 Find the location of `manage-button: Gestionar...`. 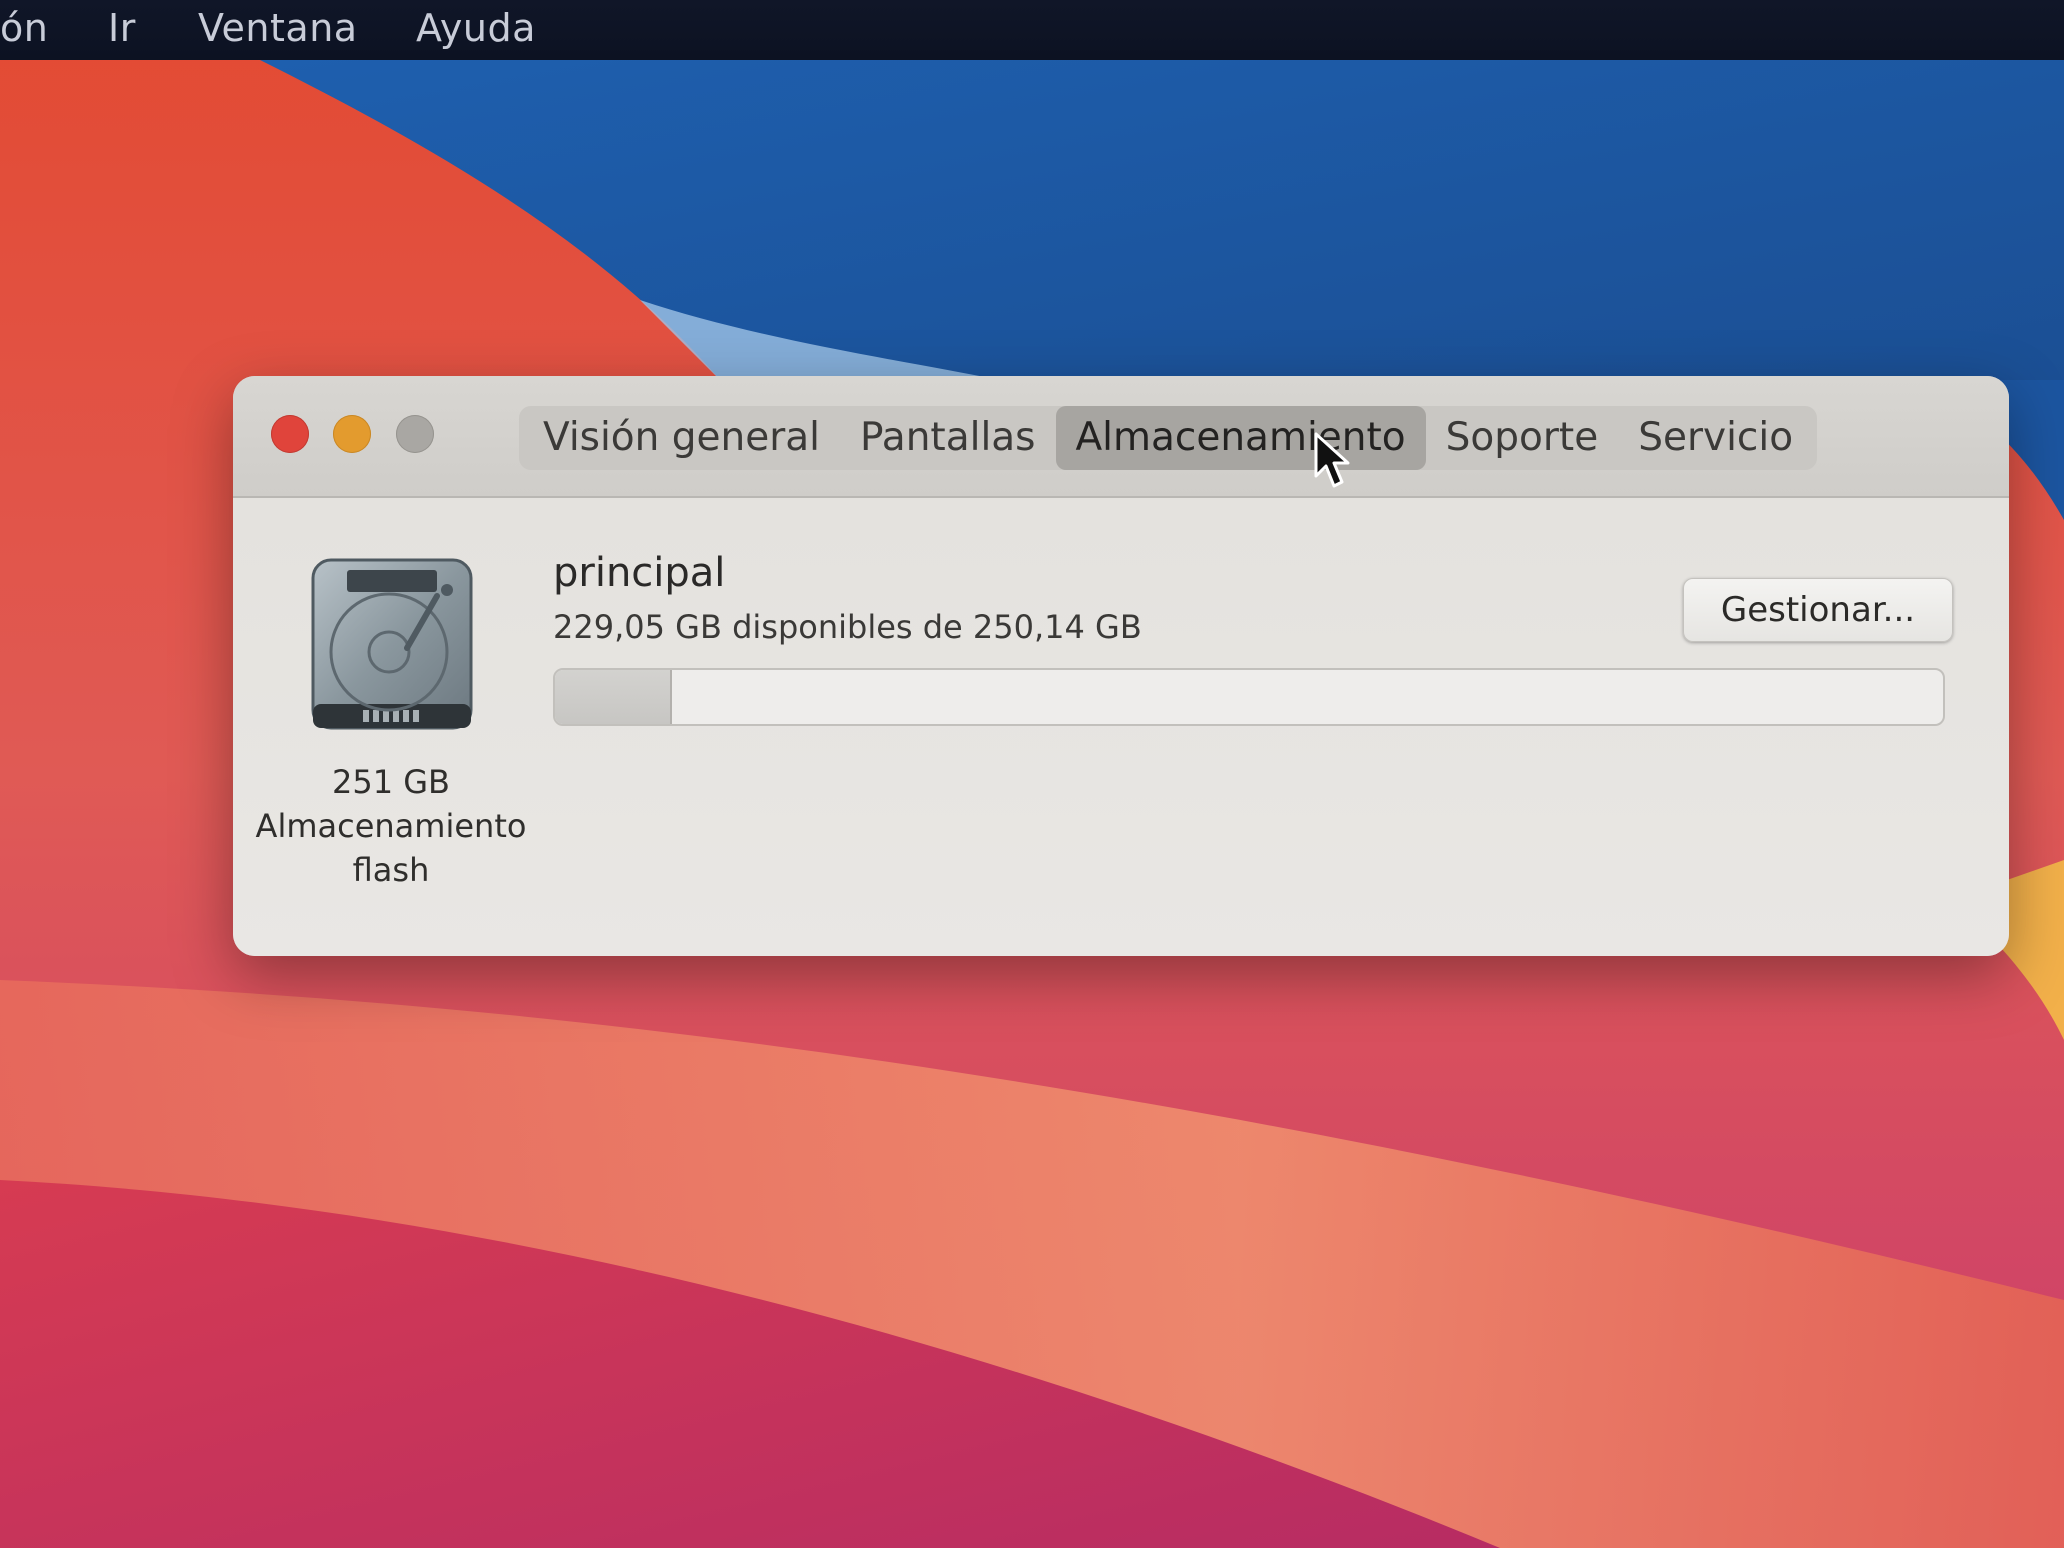

manage-button: Gestionar... is located at coordinates (1818, 610).